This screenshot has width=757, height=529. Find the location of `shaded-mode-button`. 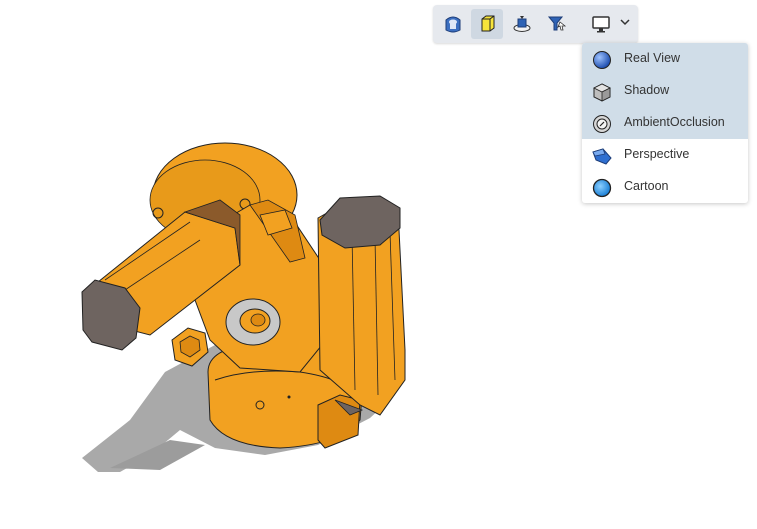

shaded-mode-button is located at coordinates (487, 24).